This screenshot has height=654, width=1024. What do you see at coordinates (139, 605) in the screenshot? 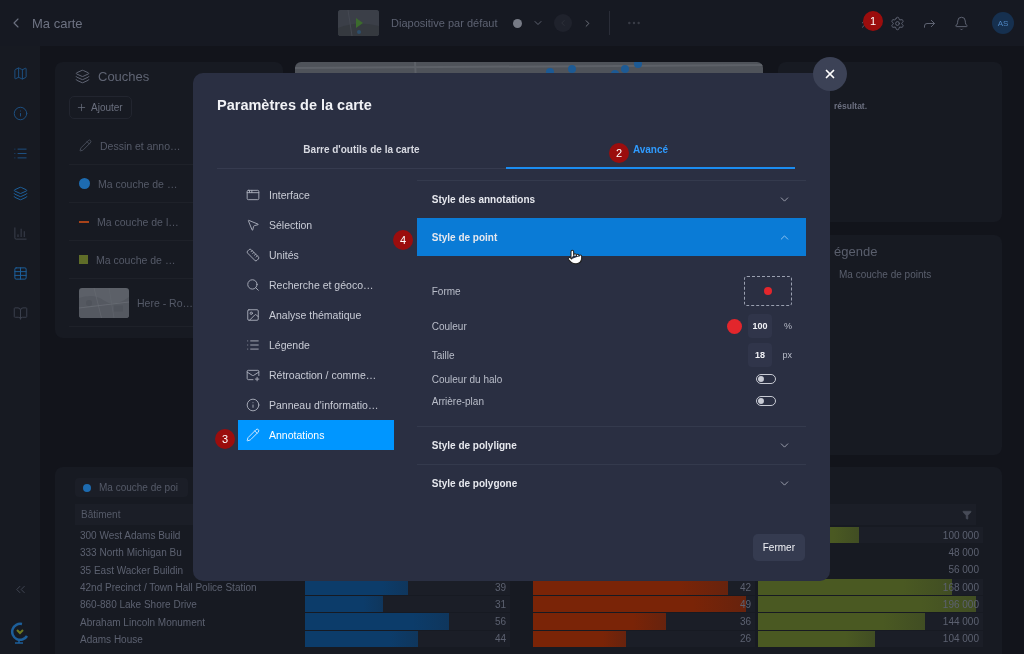
I see `table-cell-text: 860-880 Lake Shore Drive` at bounding box center [139, 605].